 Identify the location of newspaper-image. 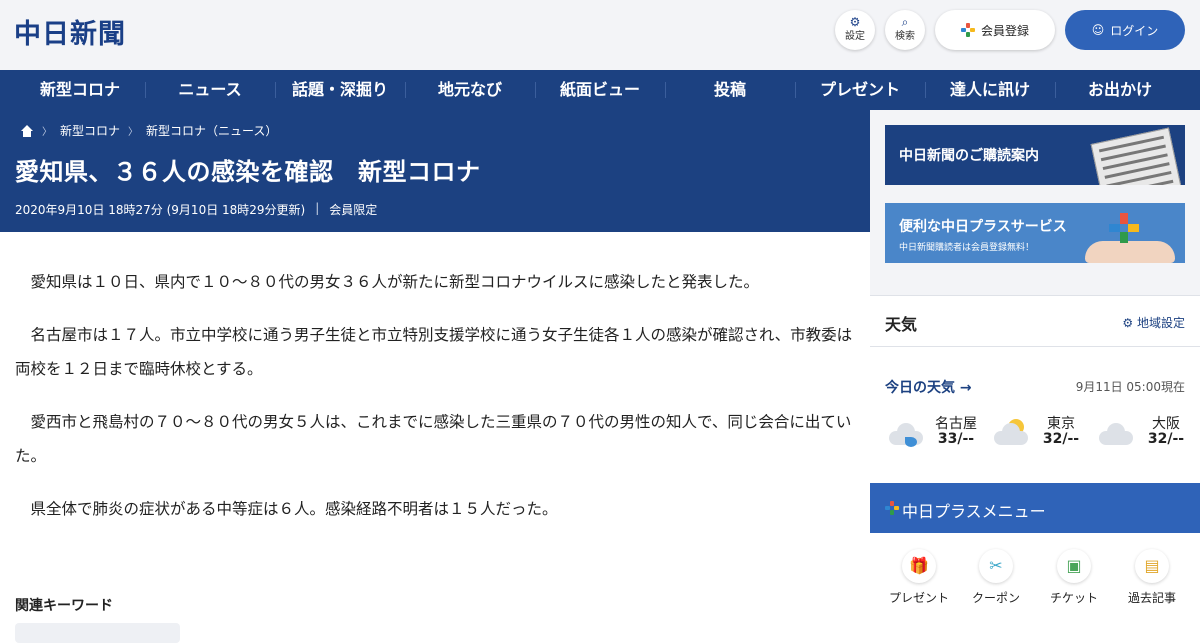
(1137, 156).